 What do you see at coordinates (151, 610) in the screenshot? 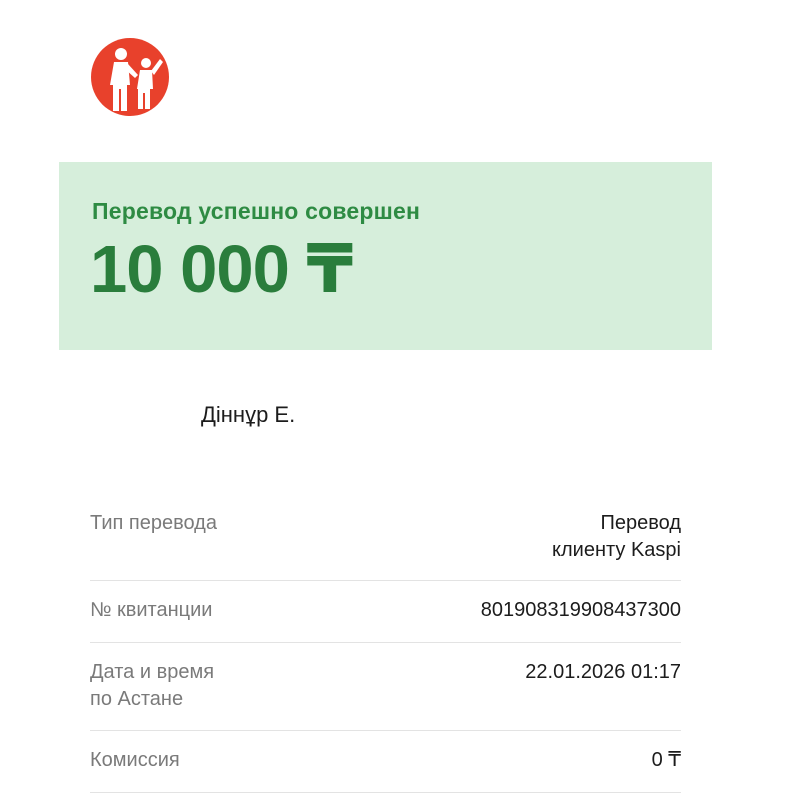
I see `detail-label: № квитанции` at bounding box center [151, 610].